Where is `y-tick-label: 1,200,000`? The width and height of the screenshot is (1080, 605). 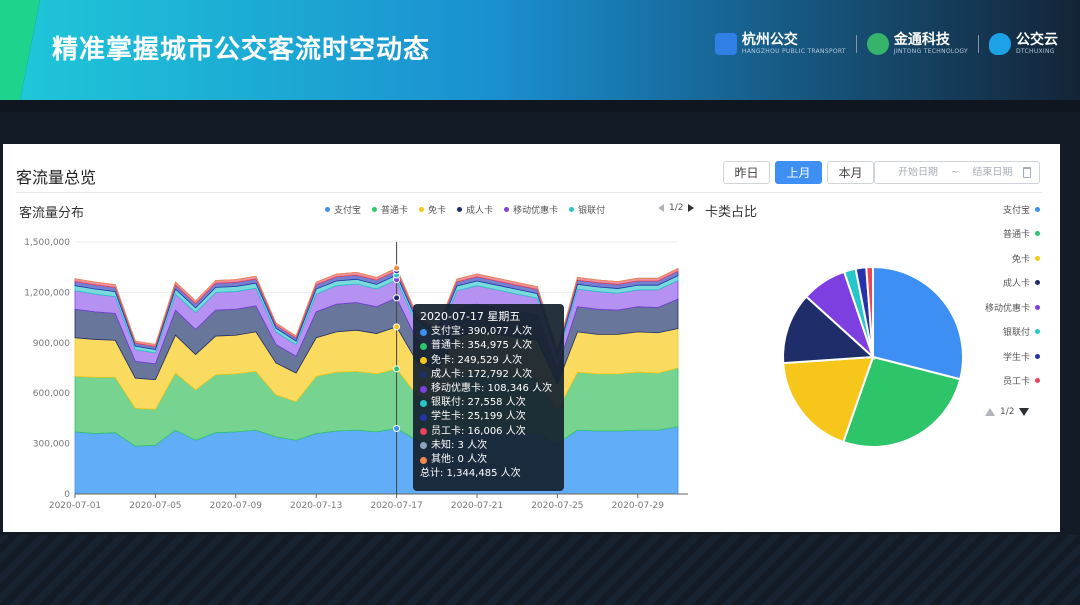
y-tick-label: 1,200,000 is located at coordinates (47, 293).